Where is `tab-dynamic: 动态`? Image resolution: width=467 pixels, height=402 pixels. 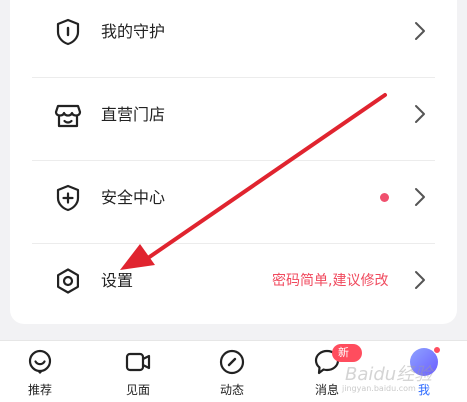 tab-dynamic: 动态 is located at coordinates (232, 371).